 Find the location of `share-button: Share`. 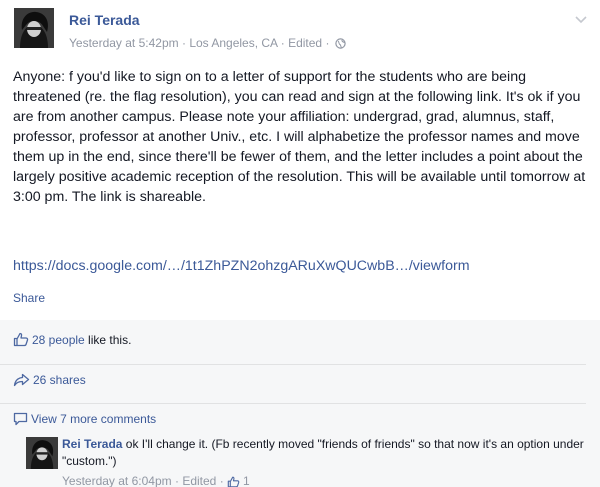

share-button: Share is located at coordinates (29, 298).